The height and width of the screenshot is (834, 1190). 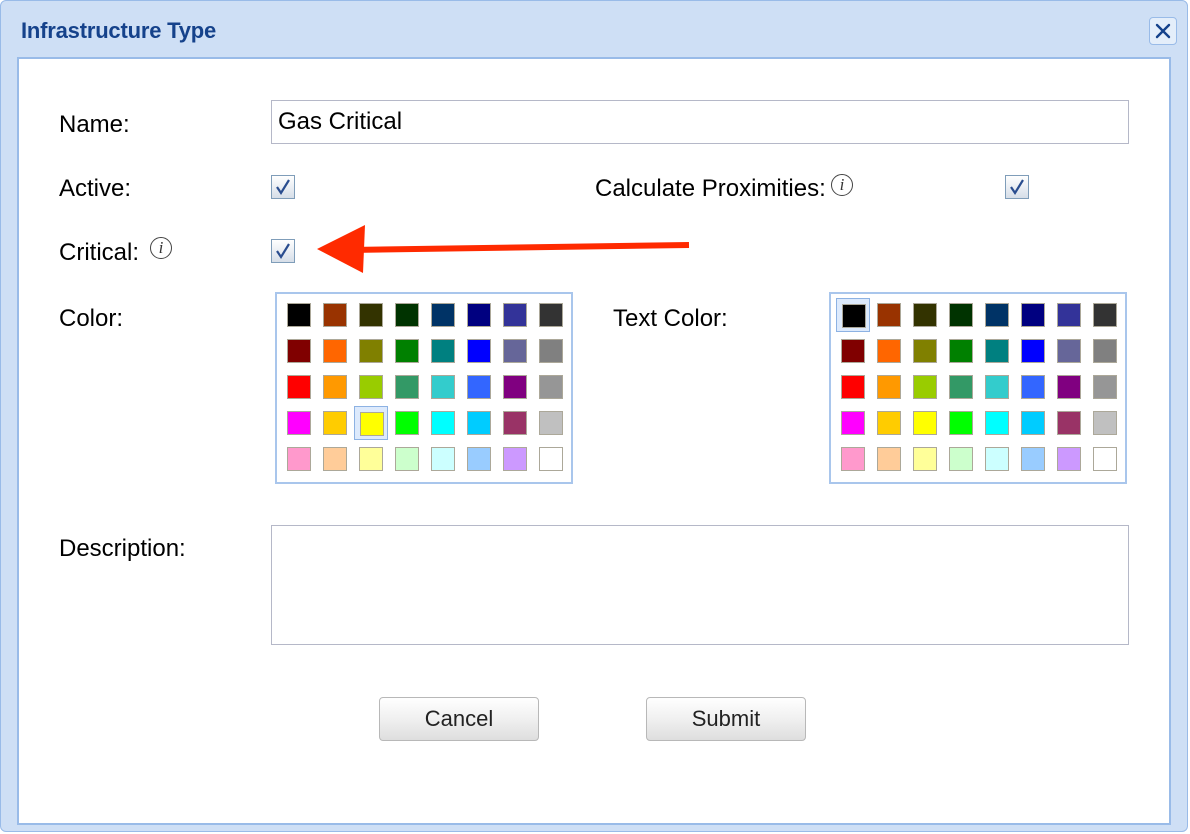 What do you see at coordinates (459, 719) in the screenshot?
I see `cancel-button: Cancel` at bounding box center [459, 719].